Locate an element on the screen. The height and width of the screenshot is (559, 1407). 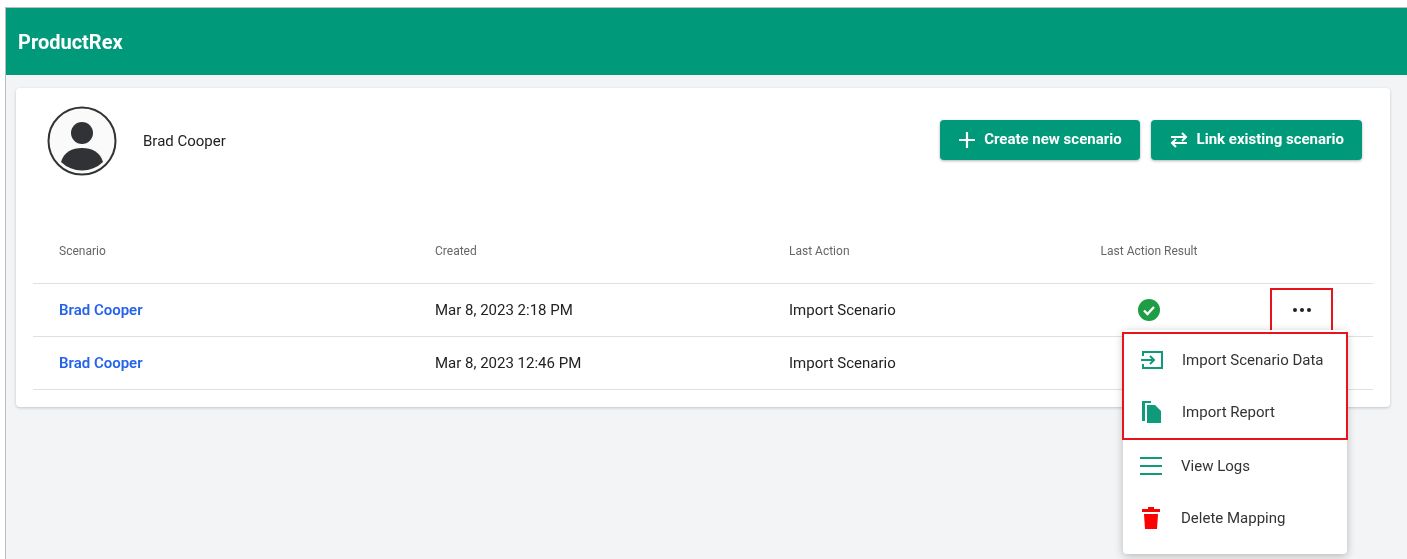
avatar-icon is located at coordinates (82, 141).